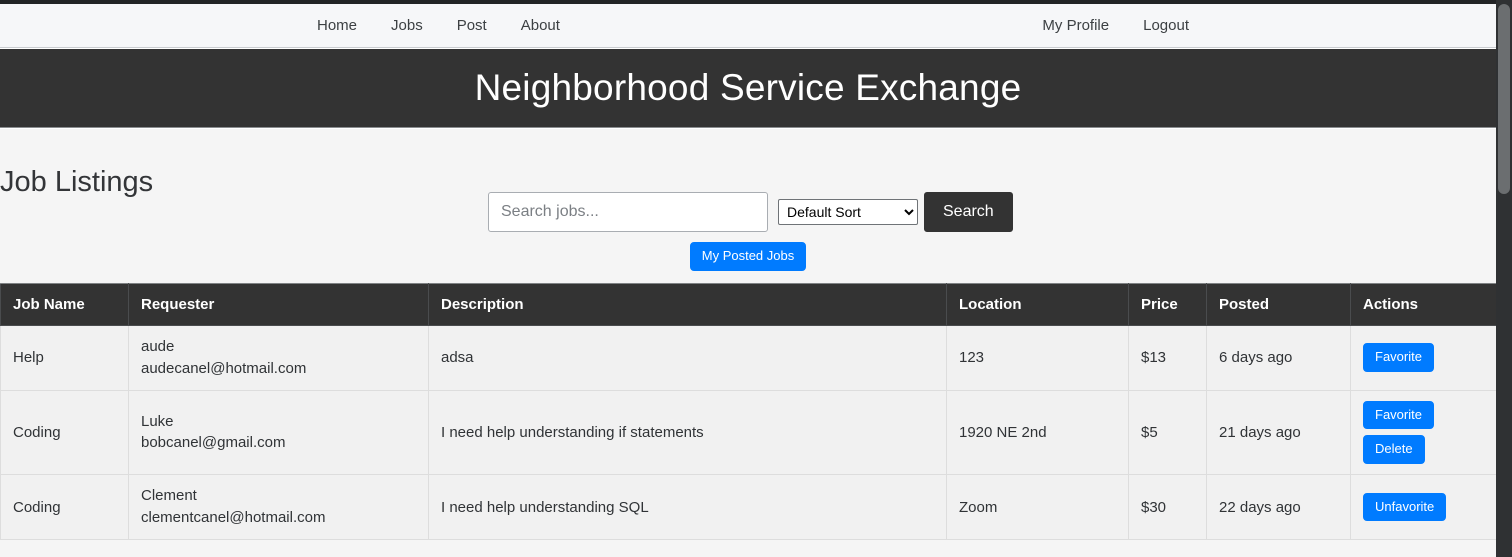 Image resolution: width=1512 pixels, height=557 pixels. Describe the element at coordinates (64, 358) in the screenshot. I see `cell-job-name: Help` at that location.